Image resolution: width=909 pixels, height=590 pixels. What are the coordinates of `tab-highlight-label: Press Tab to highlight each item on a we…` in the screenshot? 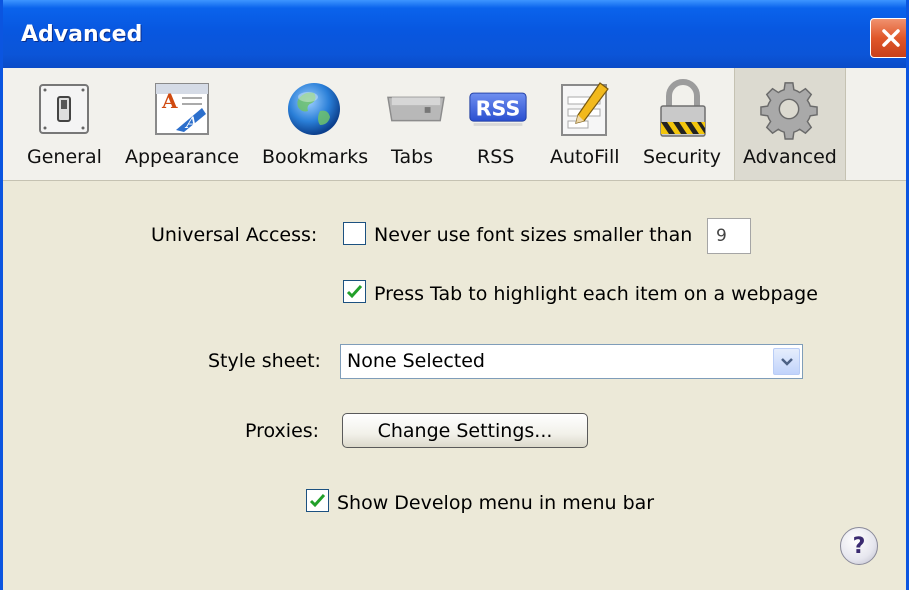 It's located at (596, 294).